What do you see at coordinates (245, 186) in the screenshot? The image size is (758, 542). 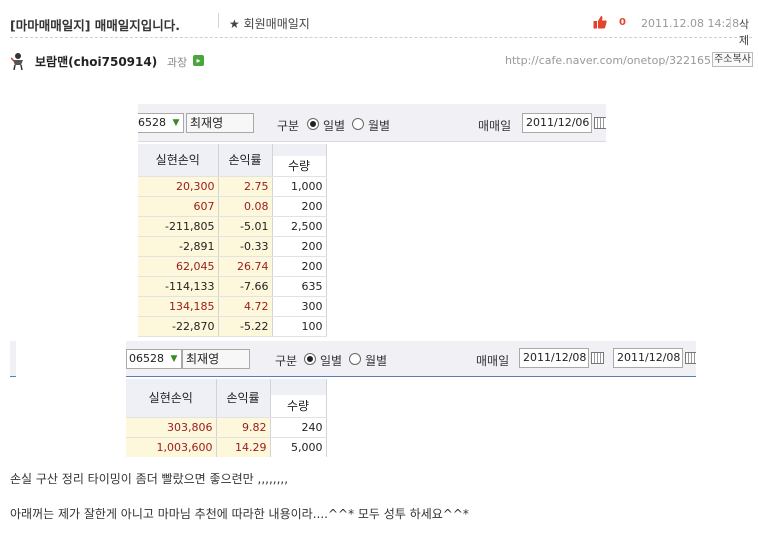 I see `pct-cell: 2.75` at bounding box center [245, 186].